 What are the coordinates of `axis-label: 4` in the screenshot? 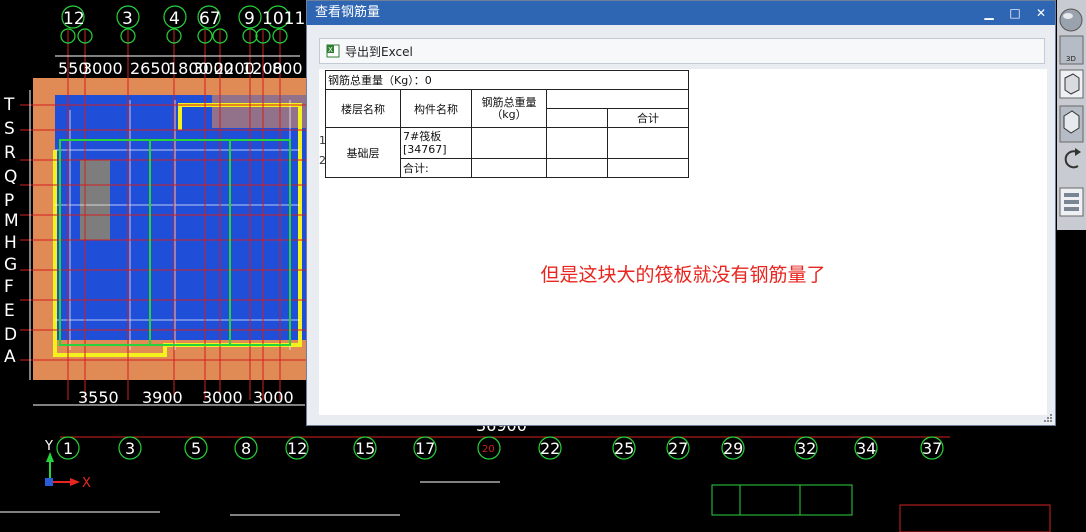 It's located at (174, 19).